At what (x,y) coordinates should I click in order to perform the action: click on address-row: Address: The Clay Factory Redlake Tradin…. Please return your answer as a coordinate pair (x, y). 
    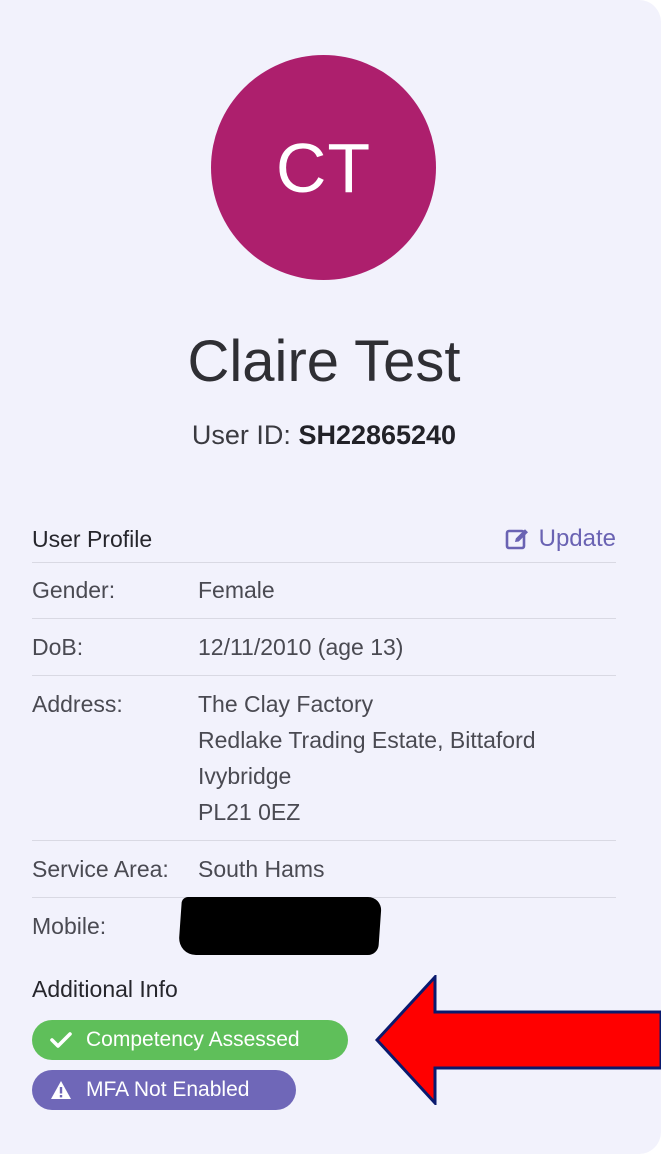
    Looking at the image, I should click on (324, 759).